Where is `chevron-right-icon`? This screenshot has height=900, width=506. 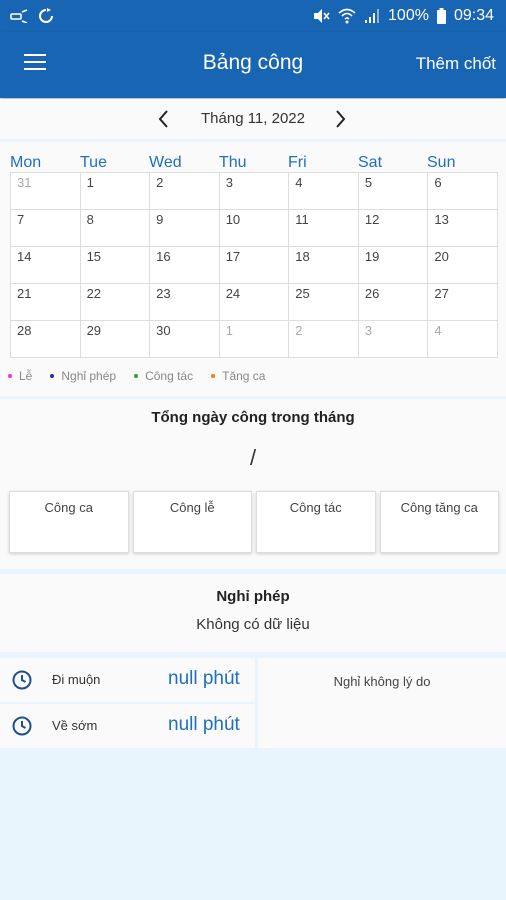 chevron-right-icon is located at coordinates (340, 119).